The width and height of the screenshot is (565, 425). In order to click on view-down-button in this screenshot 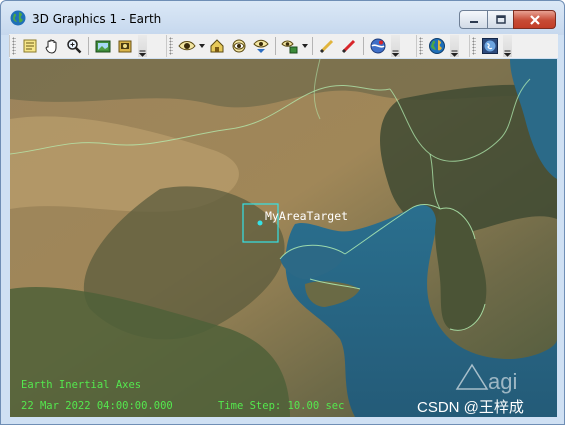, I will do `click(261, 46)`.